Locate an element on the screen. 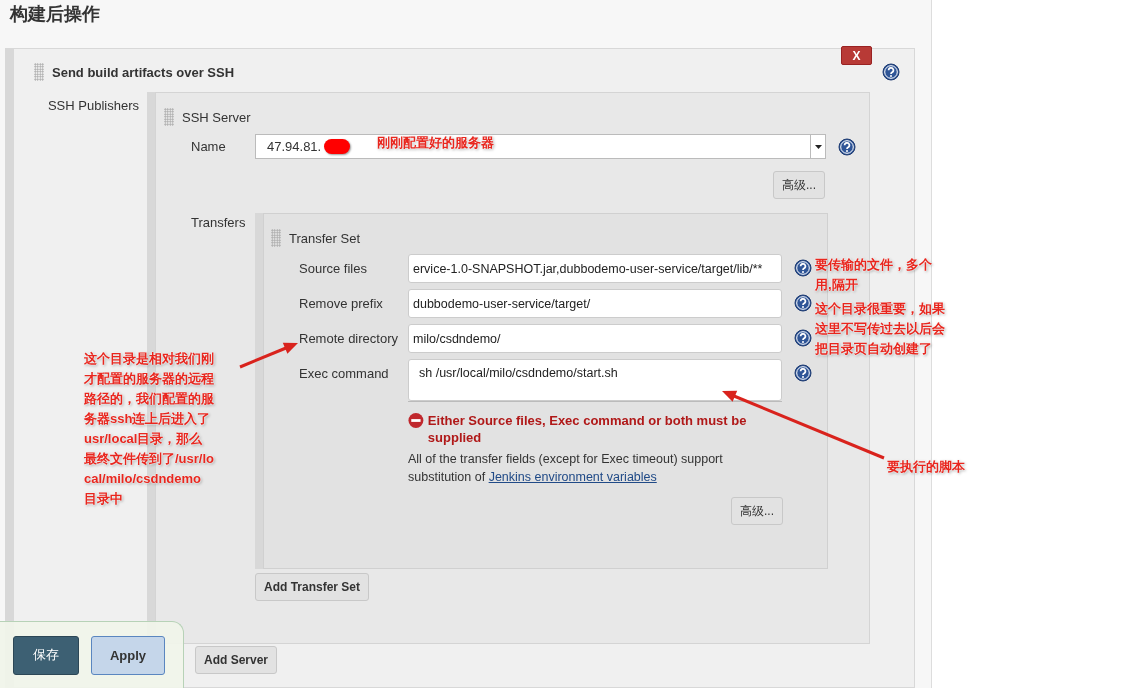  redaction-mark is located at coordinates (337, 146).